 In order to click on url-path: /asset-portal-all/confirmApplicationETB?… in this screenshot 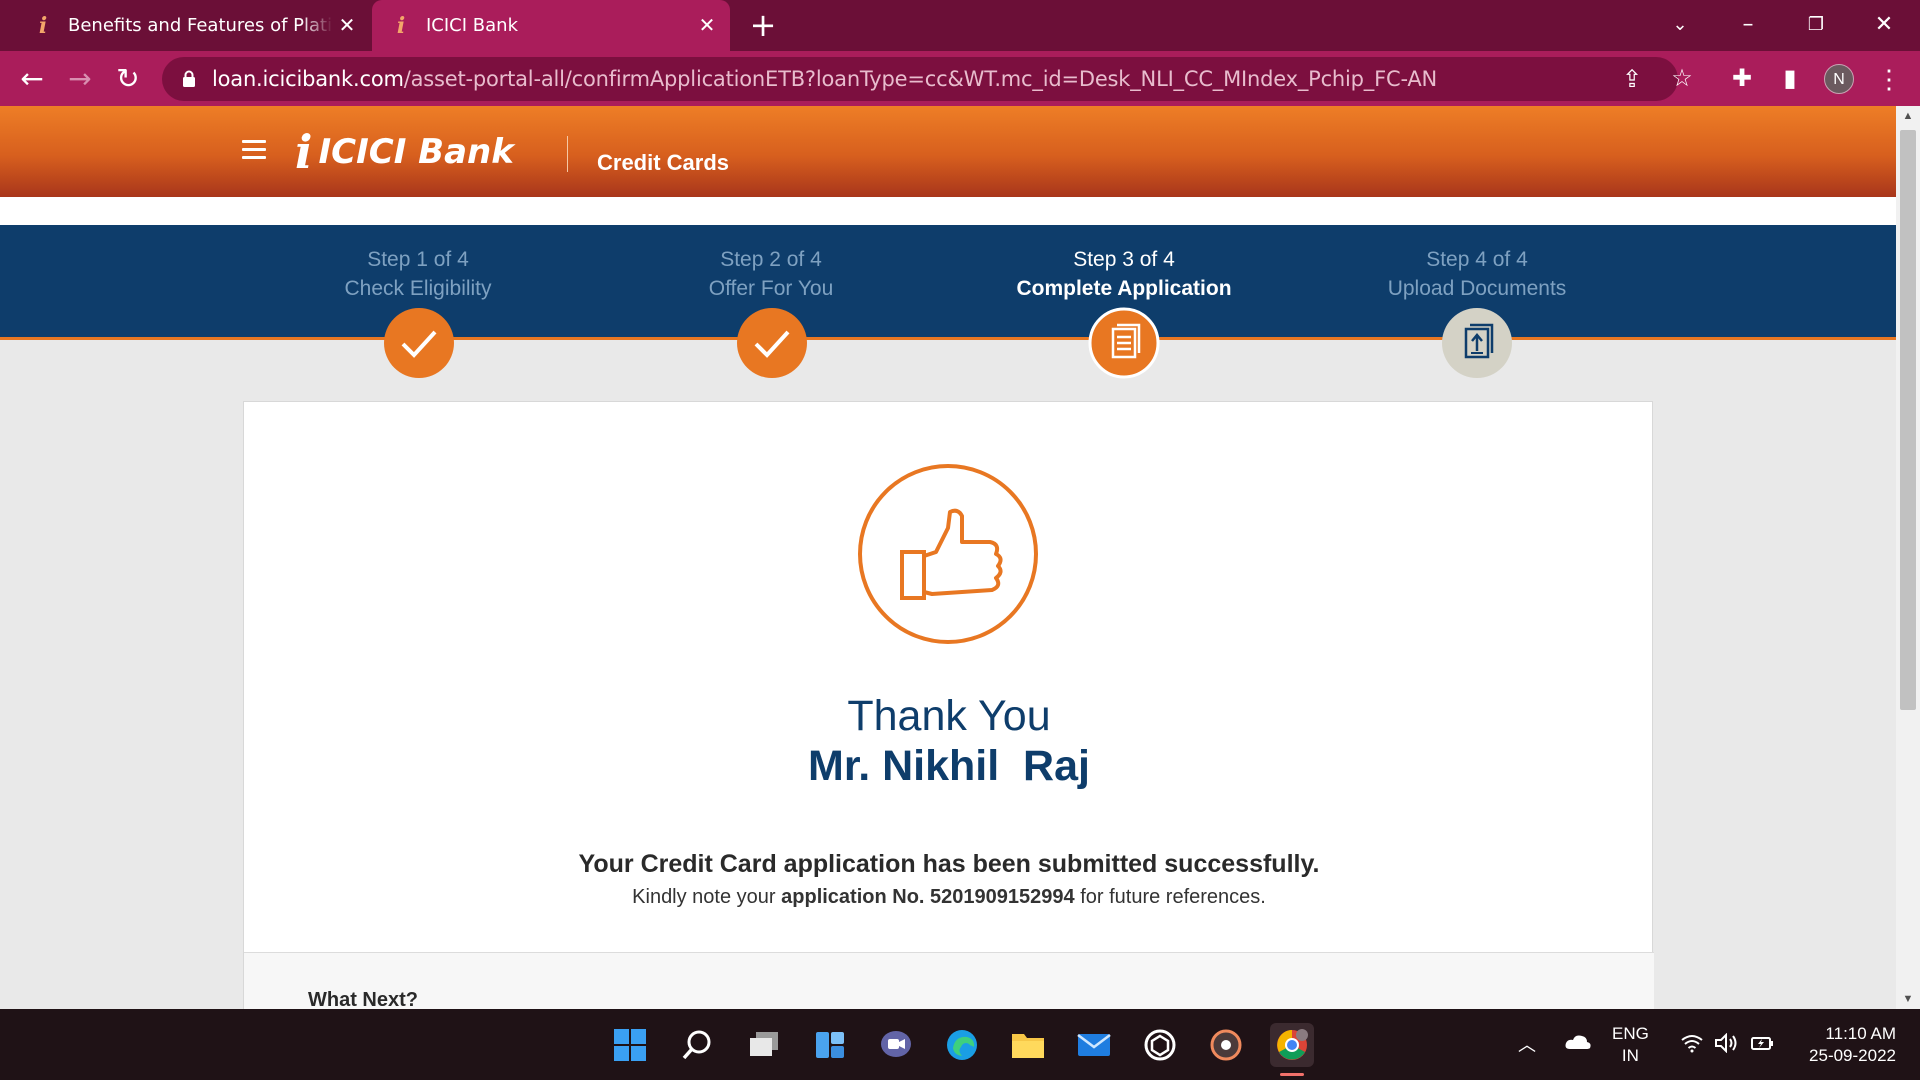, I will do `click(920, 79)`.